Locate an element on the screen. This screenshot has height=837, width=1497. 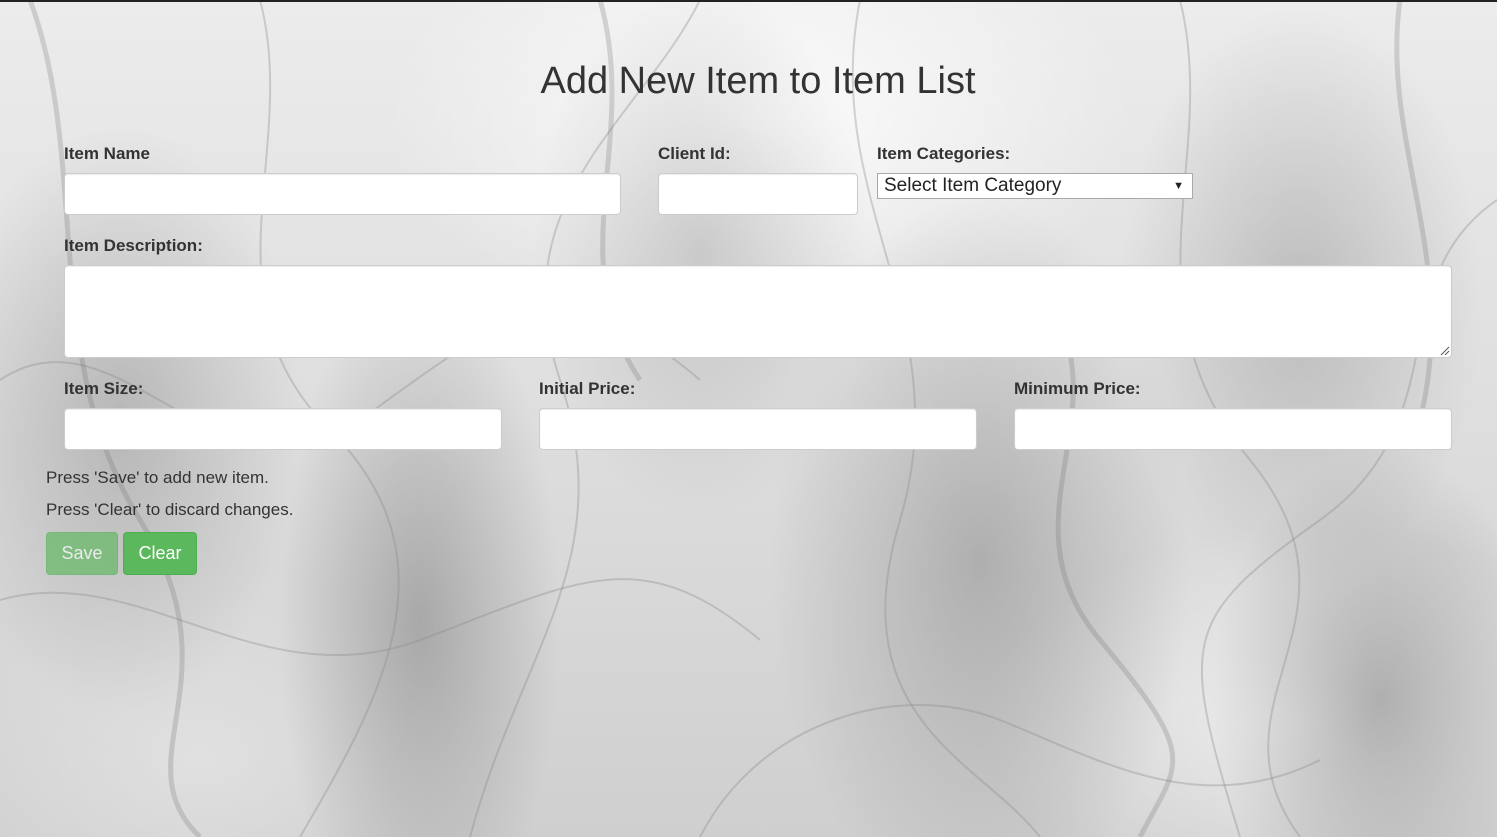
client-id-label: Client Id: is located at coordinates (694, 153).